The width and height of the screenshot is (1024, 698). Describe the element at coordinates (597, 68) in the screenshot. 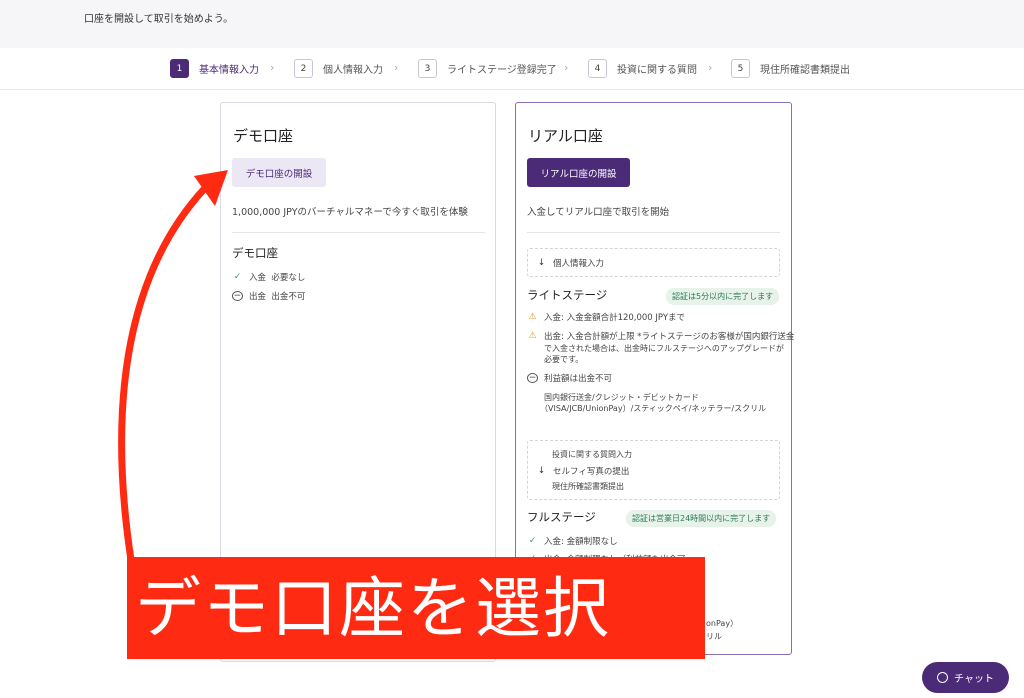

I see `step-number: 4` at that location.